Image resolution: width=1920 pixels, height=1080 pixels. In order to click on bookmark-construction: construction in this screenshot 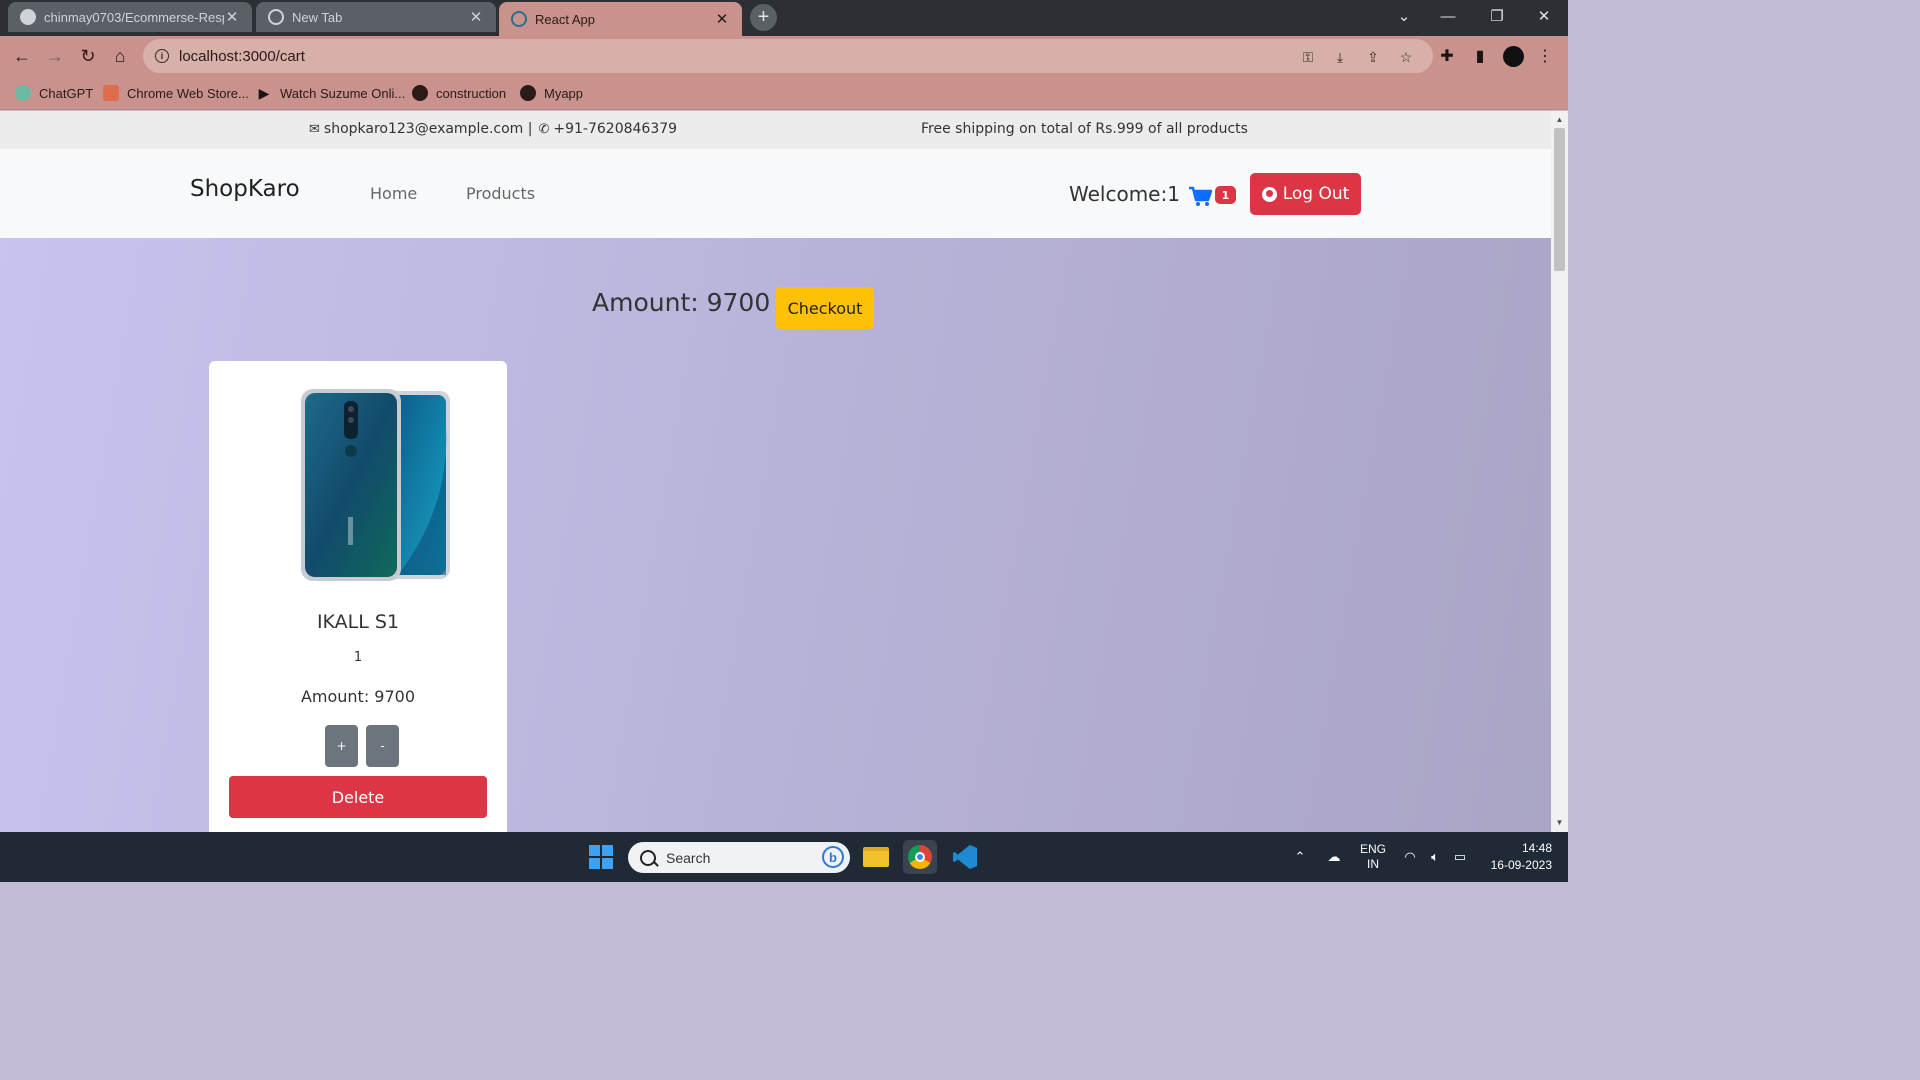, I will do `click(459, 93)`.